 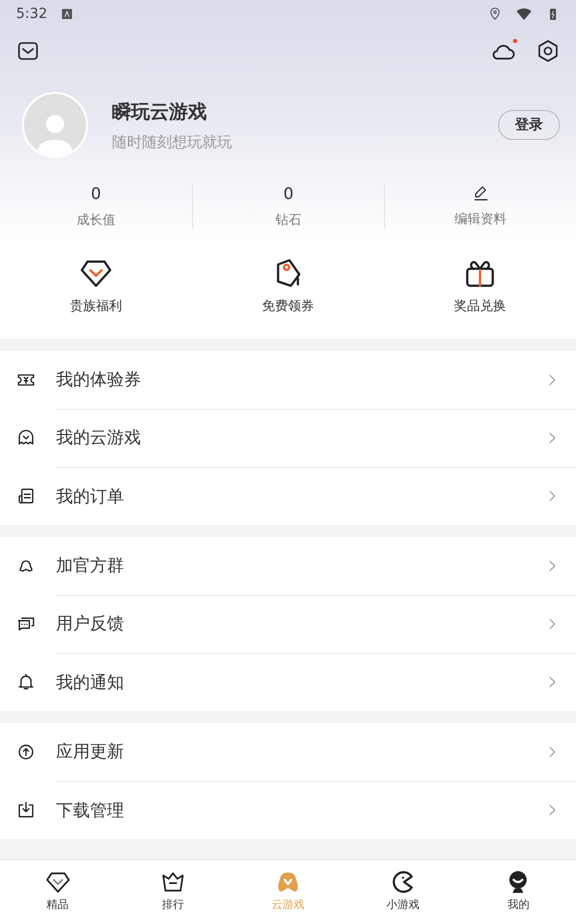 I want to click on order-icon, so click(x=26, y=496).